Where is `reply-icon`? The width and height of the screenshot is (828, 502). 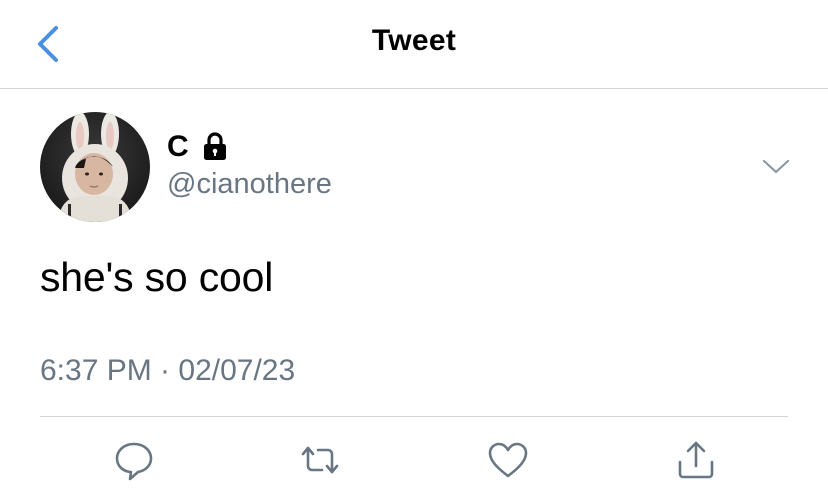
reply-icon is located at coordinates (134, 461).